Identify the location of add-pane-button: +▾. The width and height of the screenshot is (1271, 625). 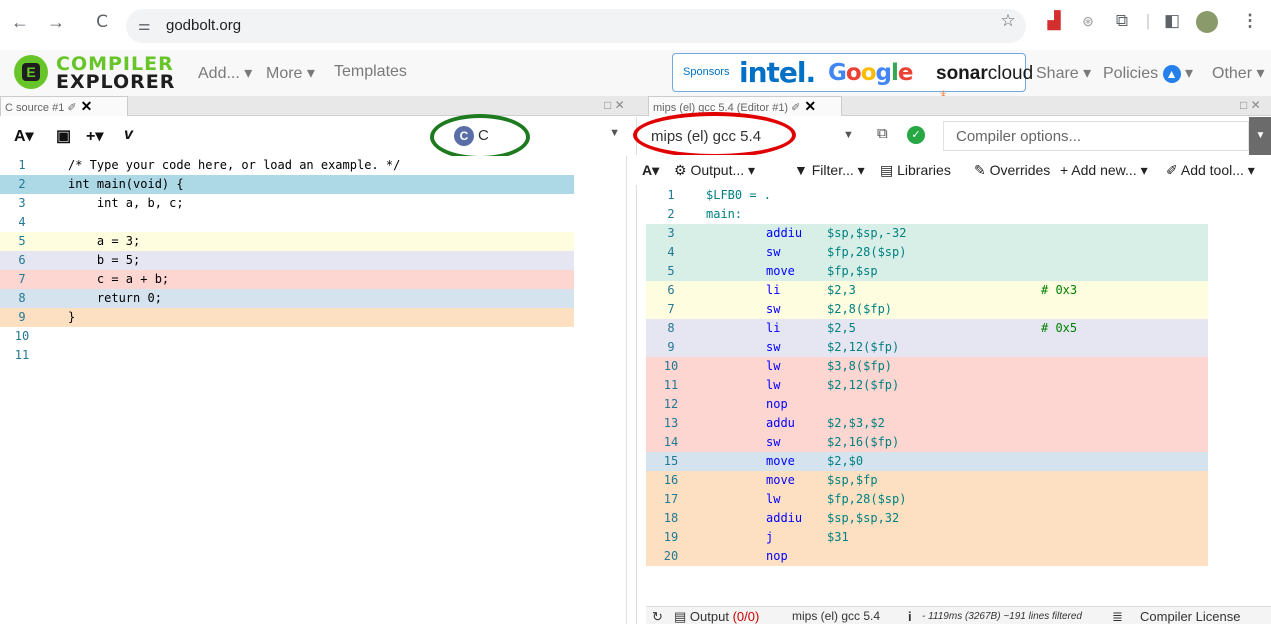
(94, 136).